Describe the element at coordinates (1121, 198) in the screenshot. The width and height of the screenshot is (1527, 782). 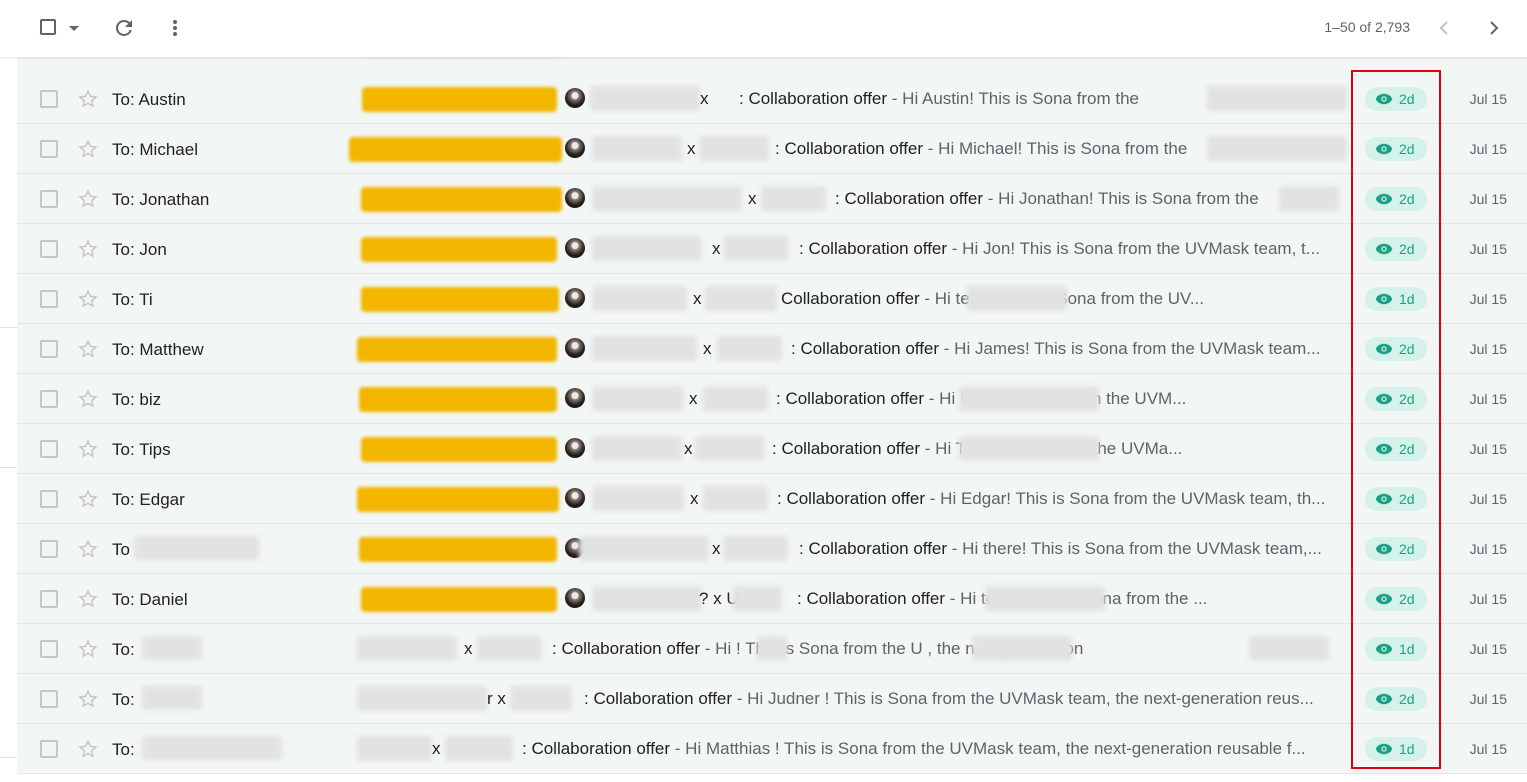
I see `snippet-text: - Hi Jonathan! This is Sona from the` at that location.